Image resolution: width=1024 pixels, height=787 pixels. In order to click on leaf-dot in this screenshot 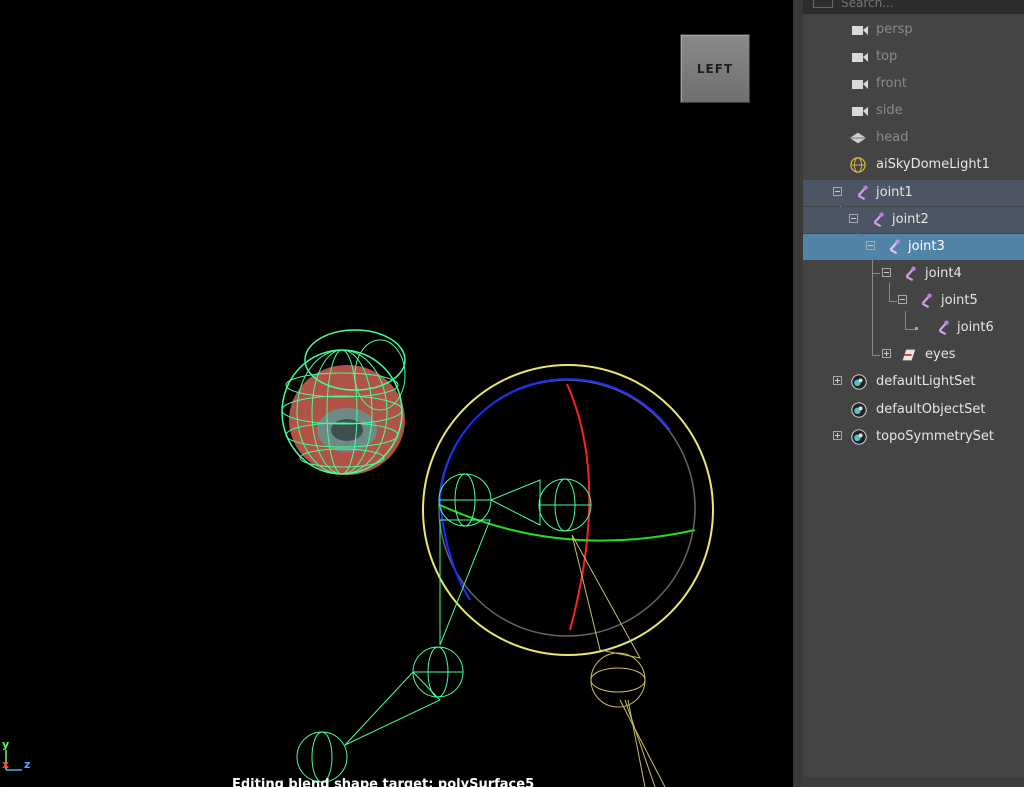, I will do `click(916, 328)`.